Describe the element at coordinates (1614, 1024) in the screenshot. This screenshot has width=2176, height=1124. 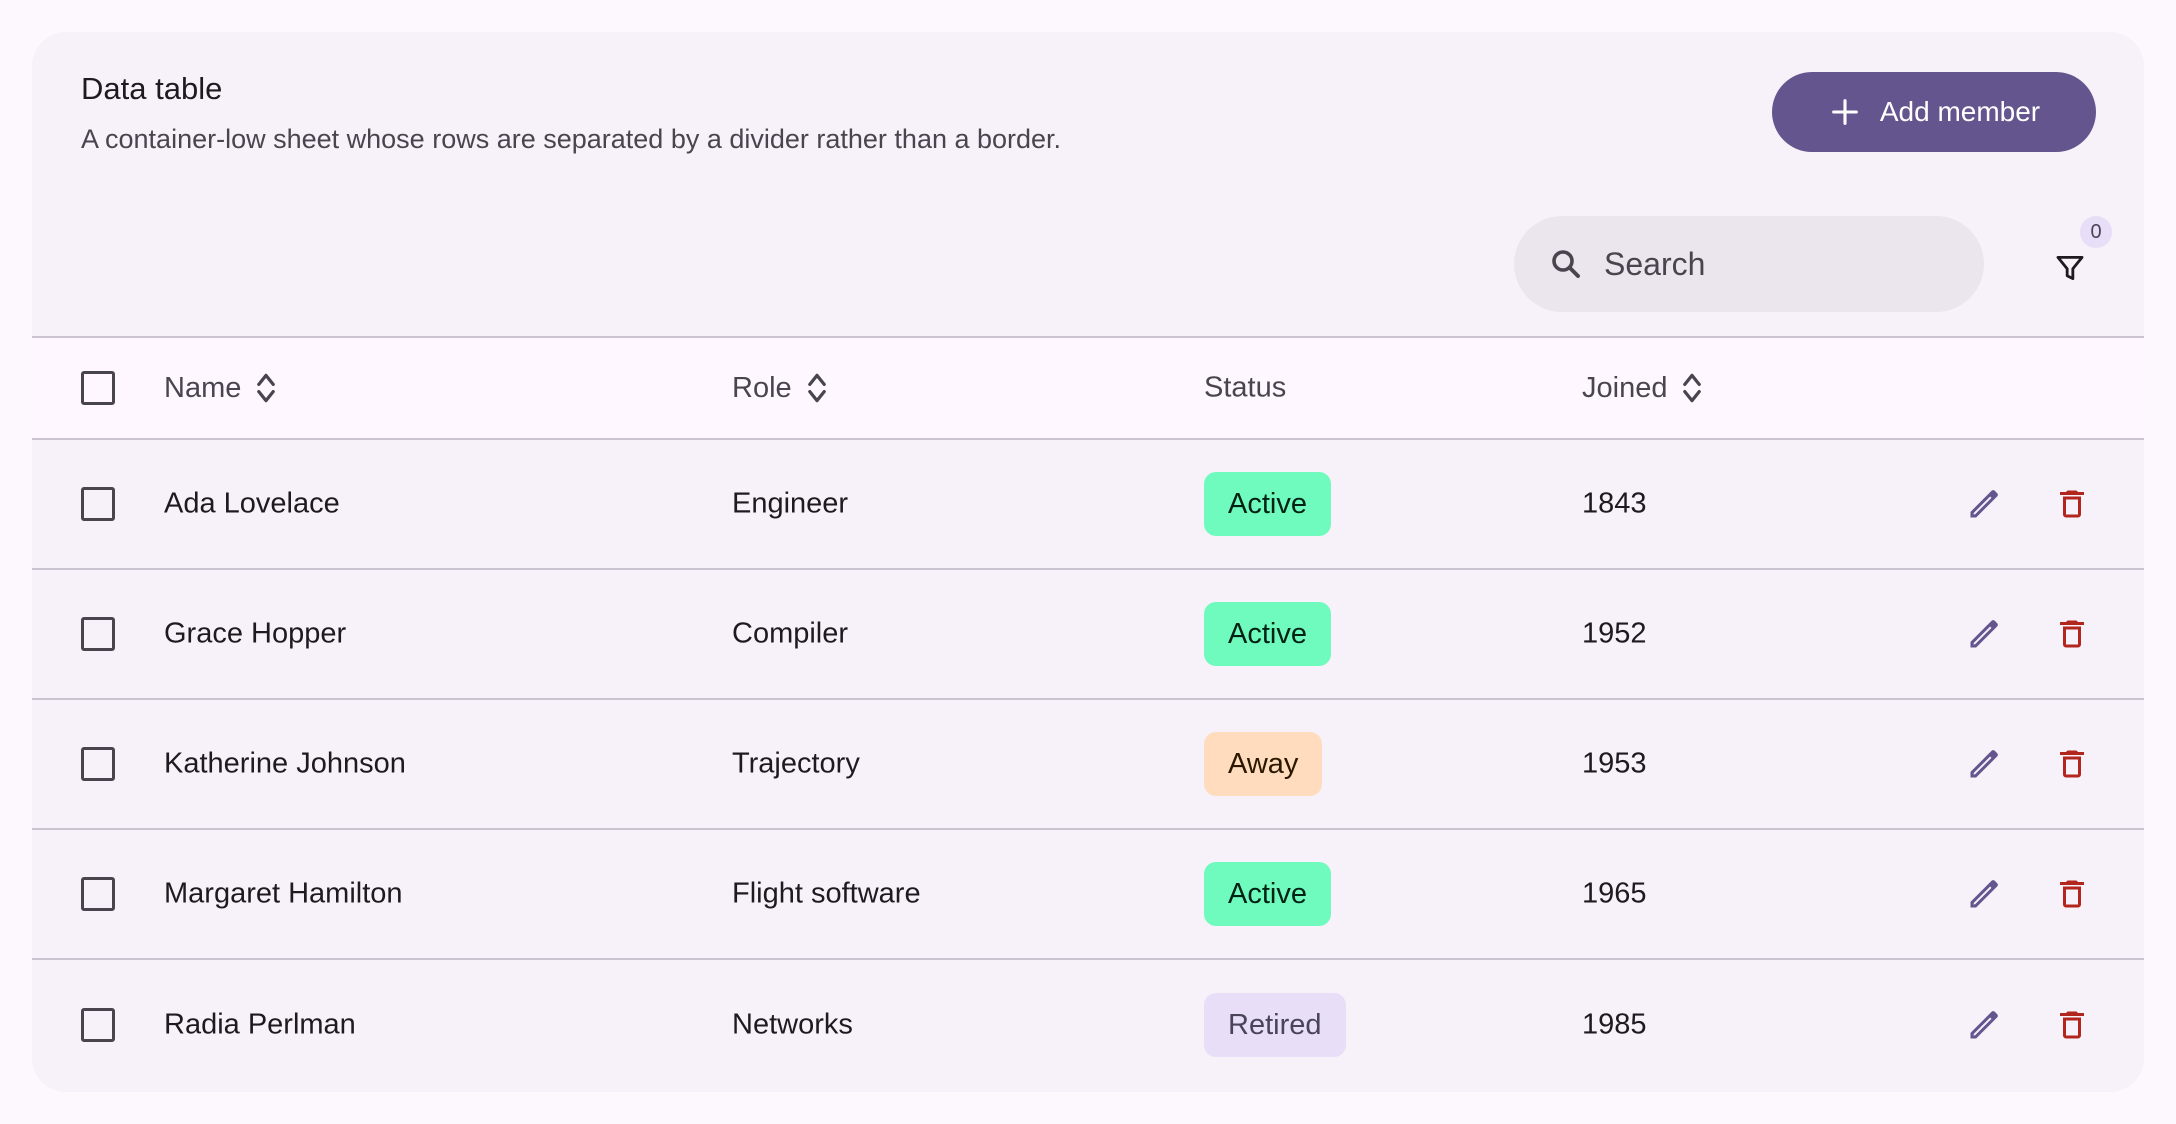
I see `cell-joined: 1985` at that location.